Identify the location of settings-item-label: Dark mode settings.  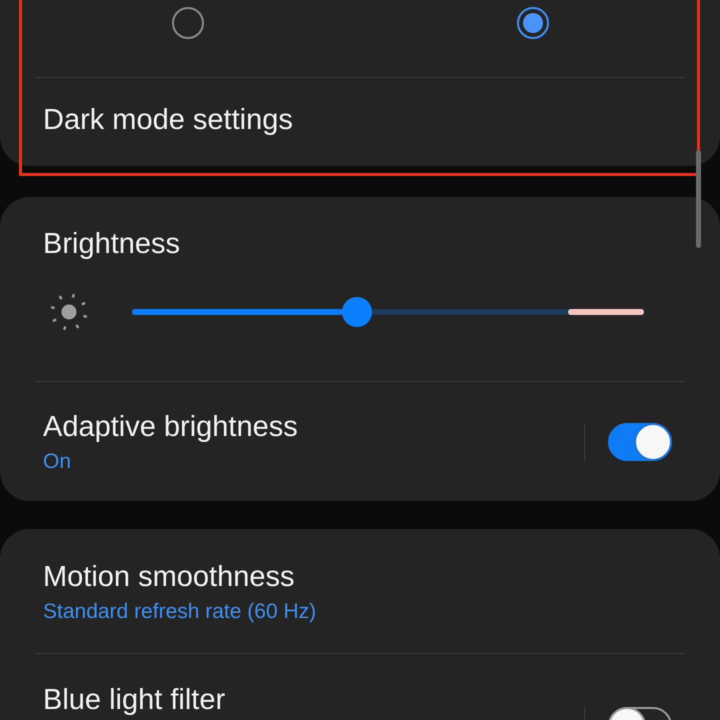
(168, 120).